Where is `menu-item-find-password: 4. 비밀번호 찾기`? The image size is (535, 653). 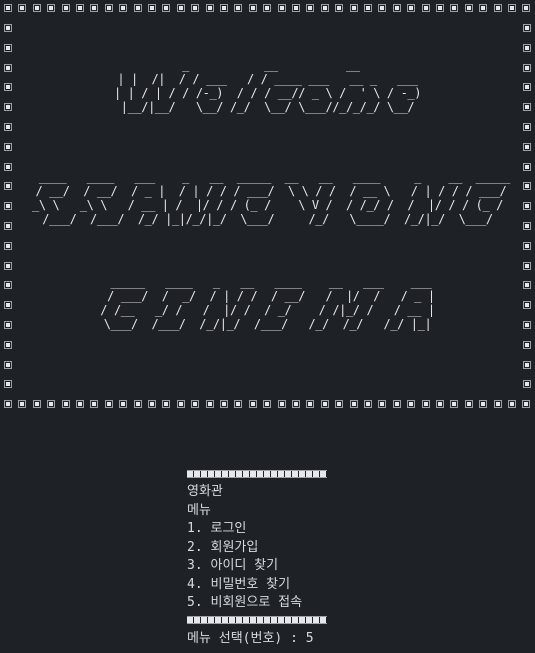 menu-item-find-password: 4. 비밀번호 찾기 is located at coordinates (239, 584).